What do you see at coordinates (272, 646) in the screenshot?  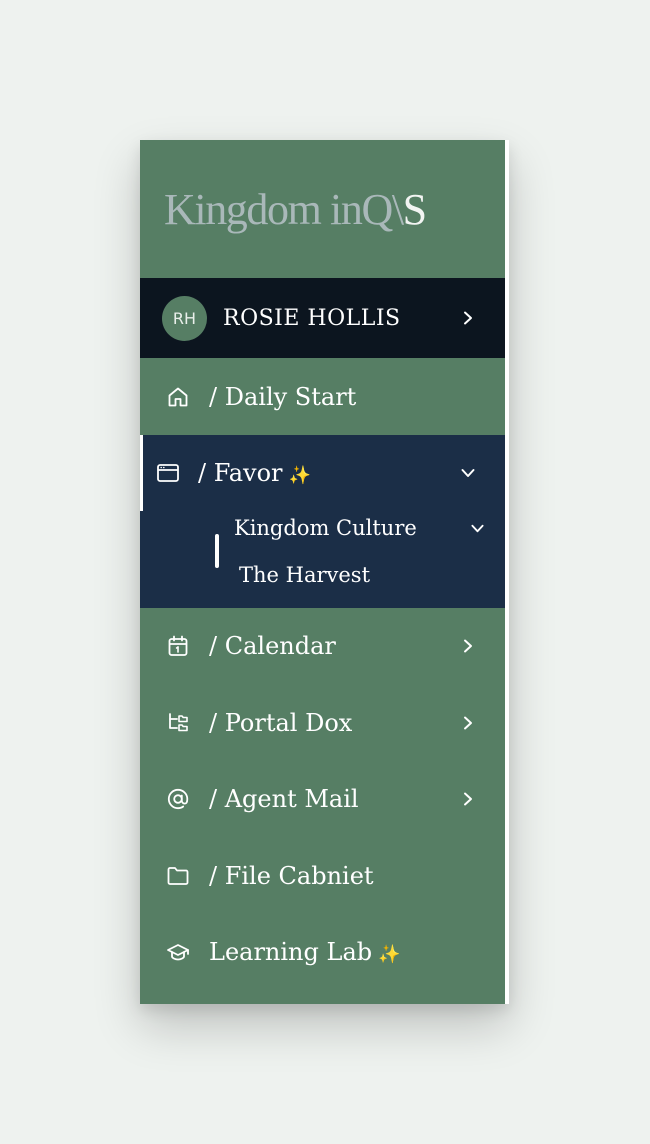 I see `nav-label-calendar: / Calendar` at bounding box center [272, 646].